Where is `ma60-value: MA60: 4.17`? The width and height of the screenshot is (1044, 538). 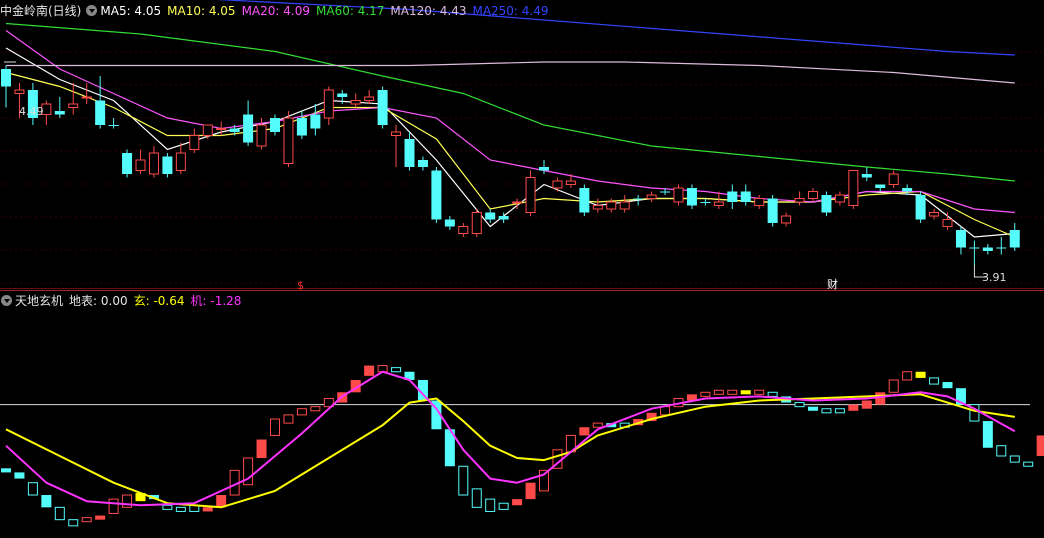
ma60-value: MA60: 4.17 is located at coordinates (350, 11).